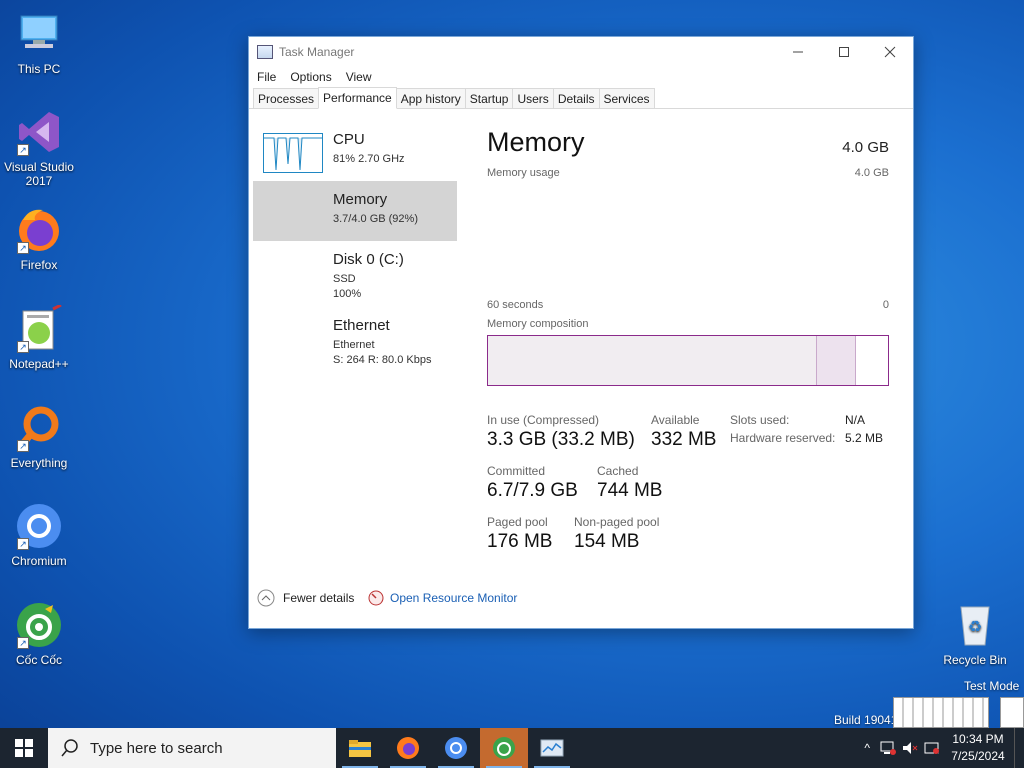  What do you see at coordinates (376, 598) in the screenshot?
I see `resource-monitor-icon` at bounding box center [376, 598].